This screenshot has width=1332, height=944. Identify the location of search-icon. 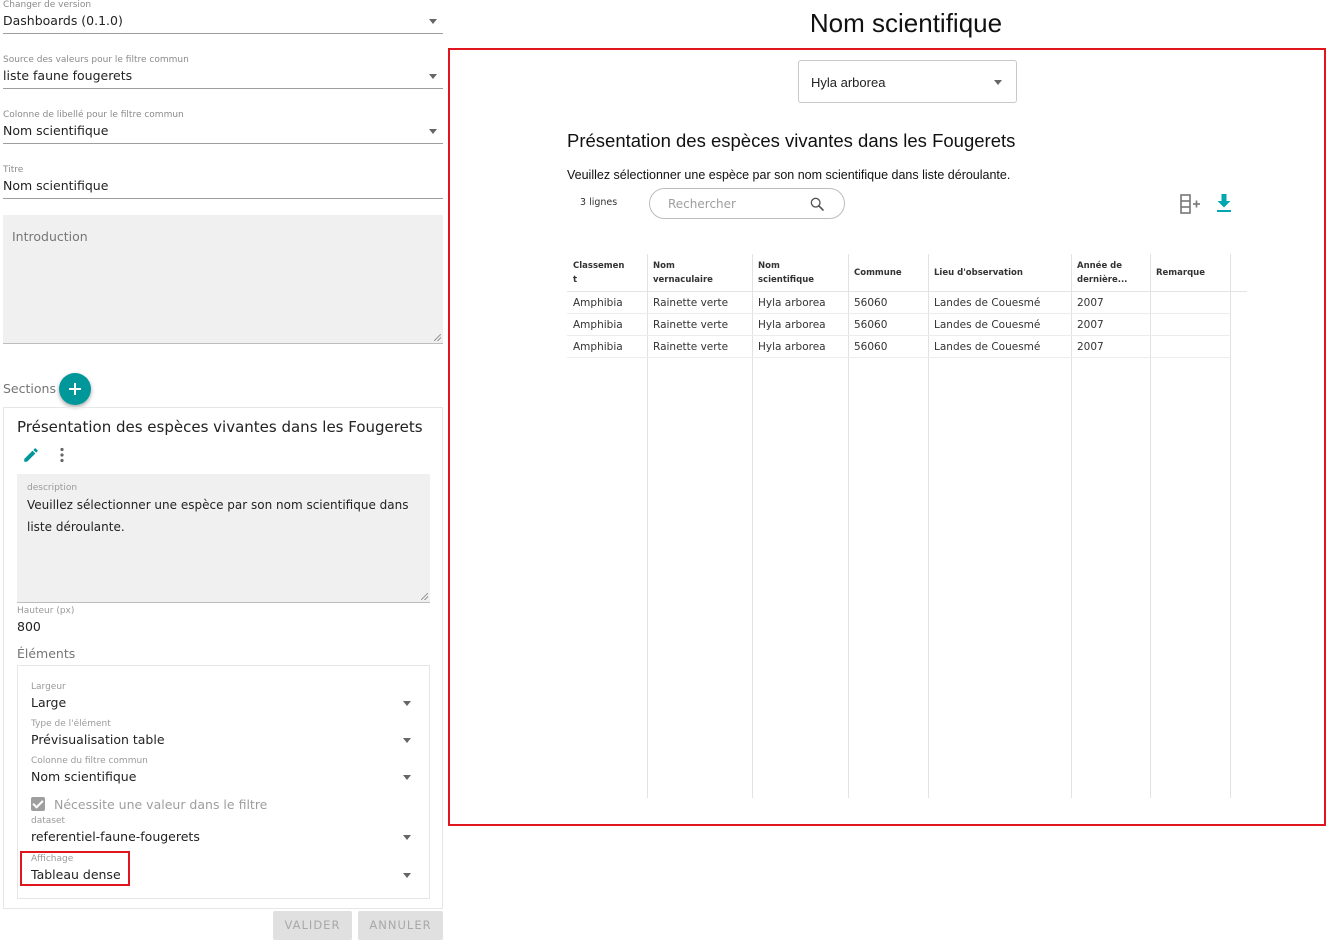
(817, 204).